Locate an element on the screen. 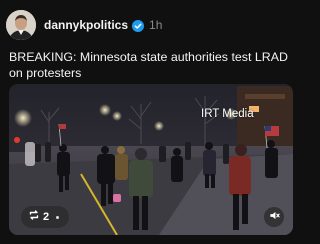 This screenshot has height=244, width=320. post-timestamp: 1h is located at coordinates (156, 25).